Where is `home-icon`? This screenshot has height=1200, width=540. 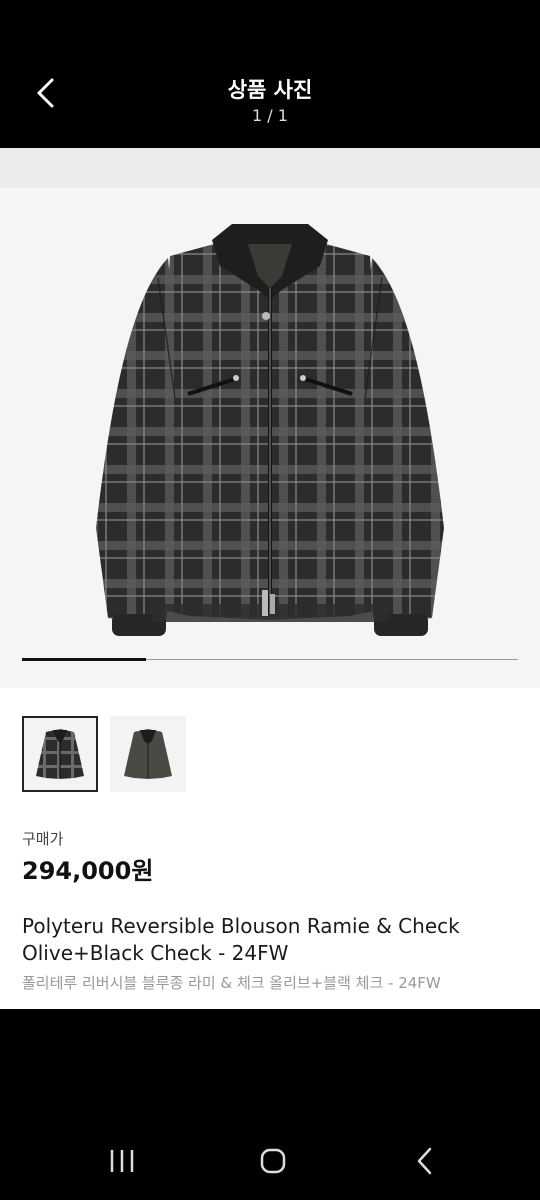
home-icon is located at coordinates (273, 1161).